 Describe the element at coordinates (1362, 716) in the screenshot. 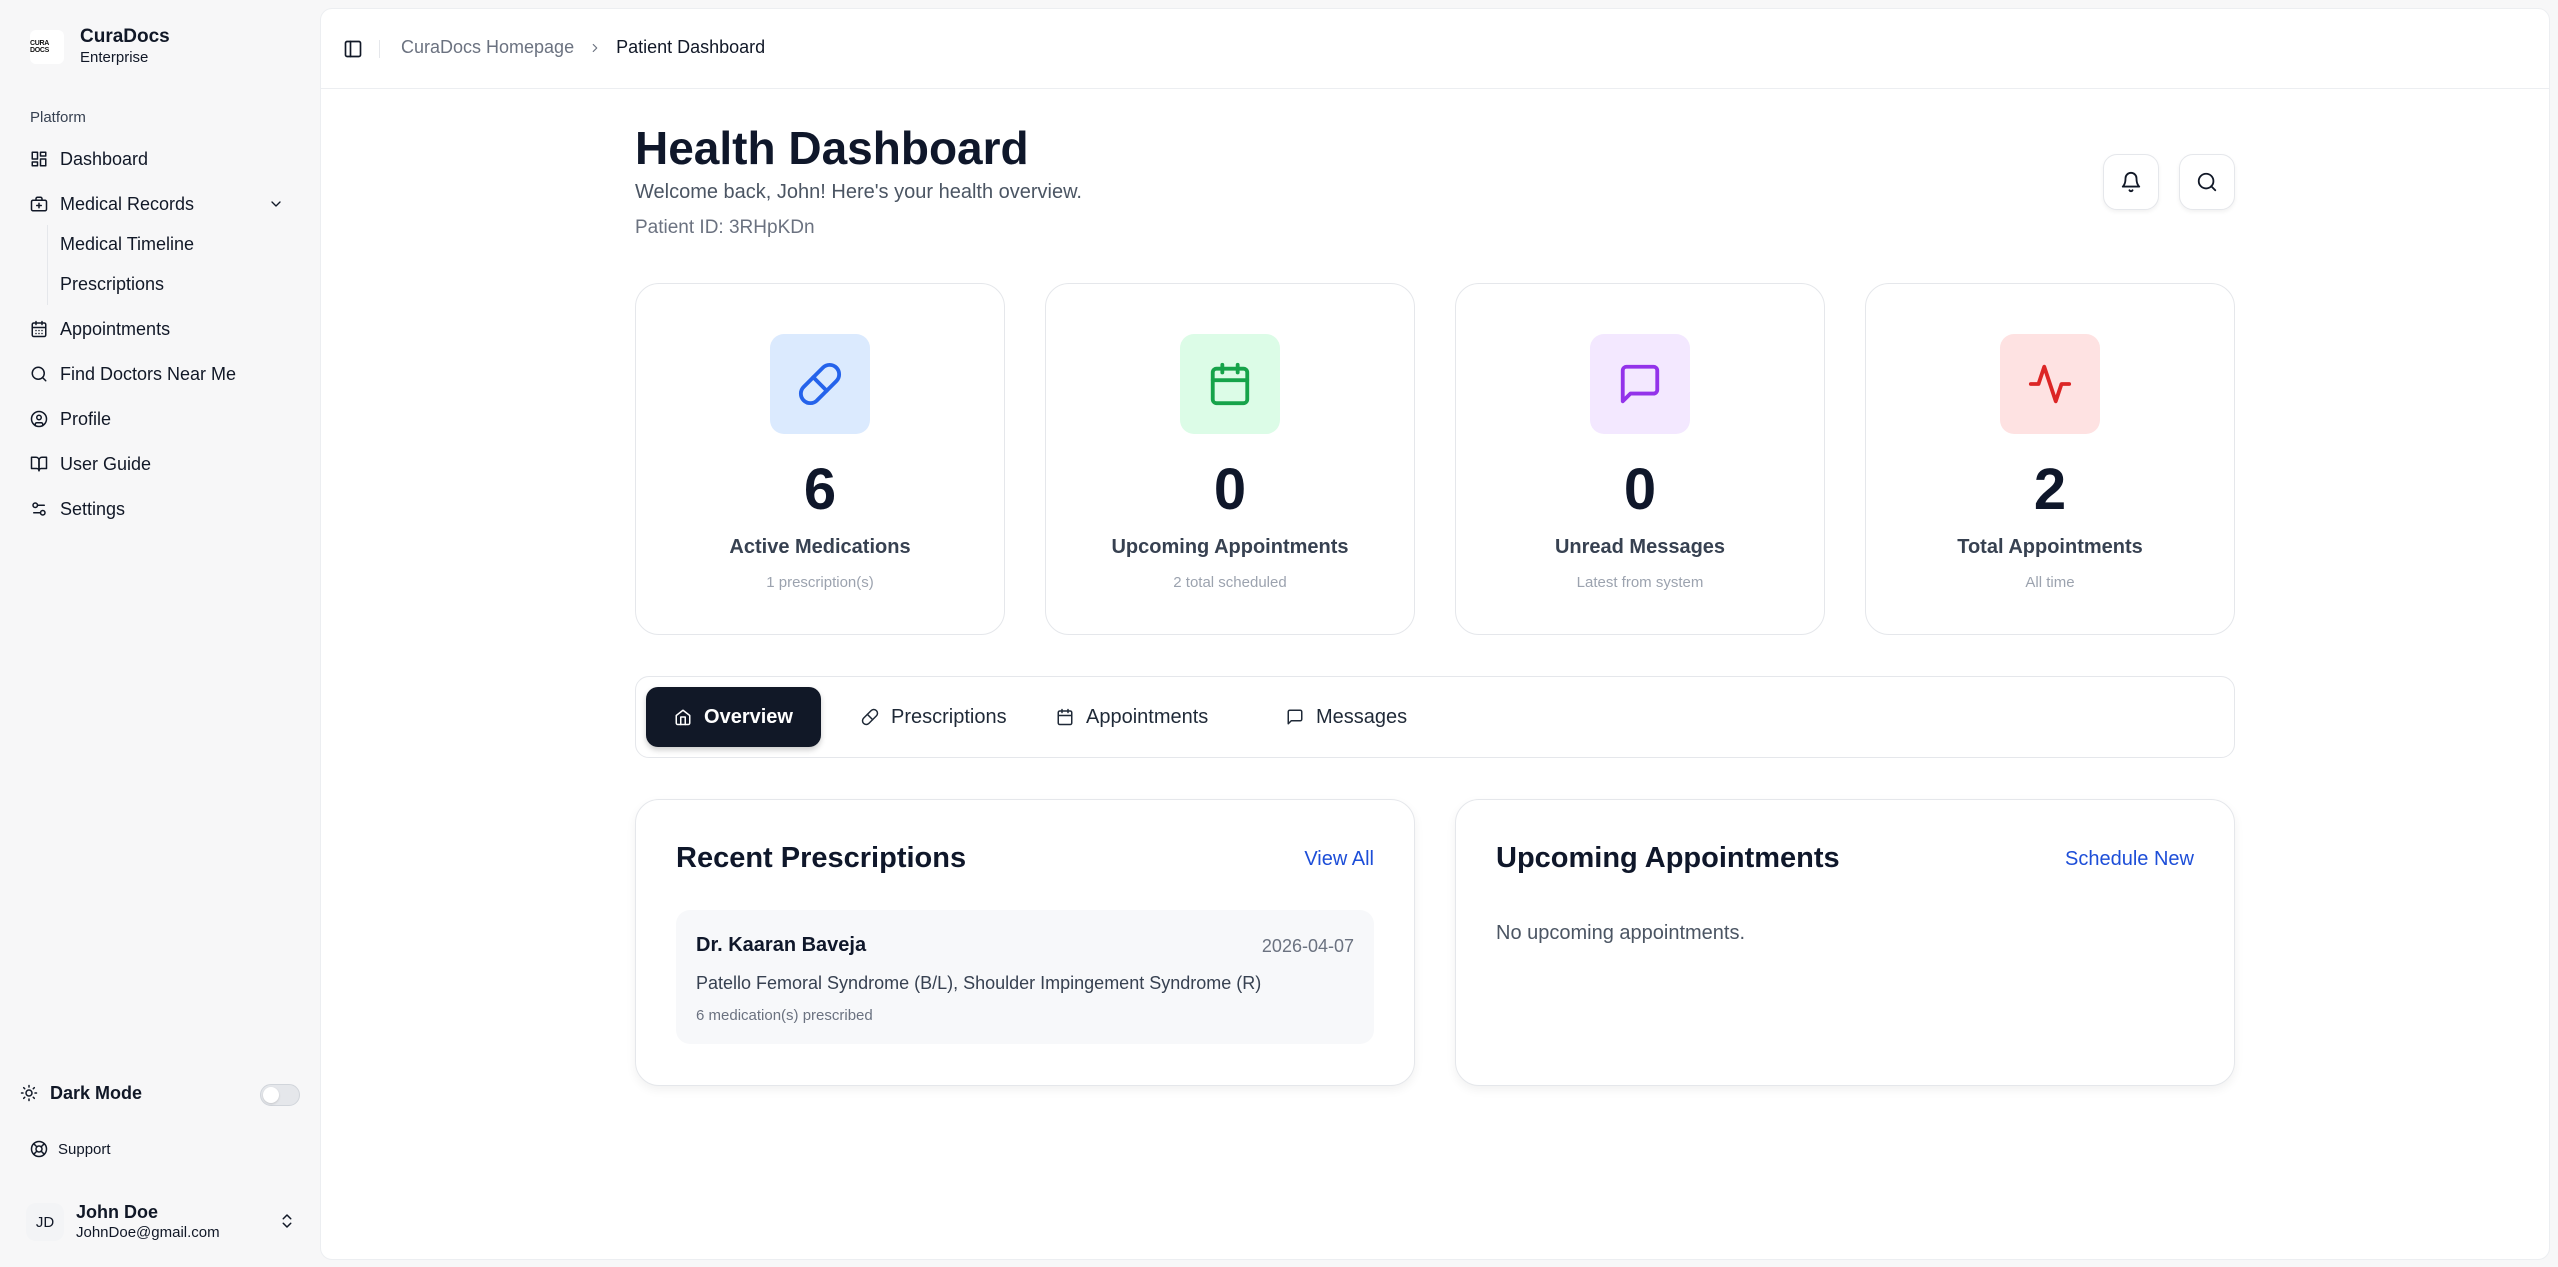

I see `tab-label: Messages` at that location.